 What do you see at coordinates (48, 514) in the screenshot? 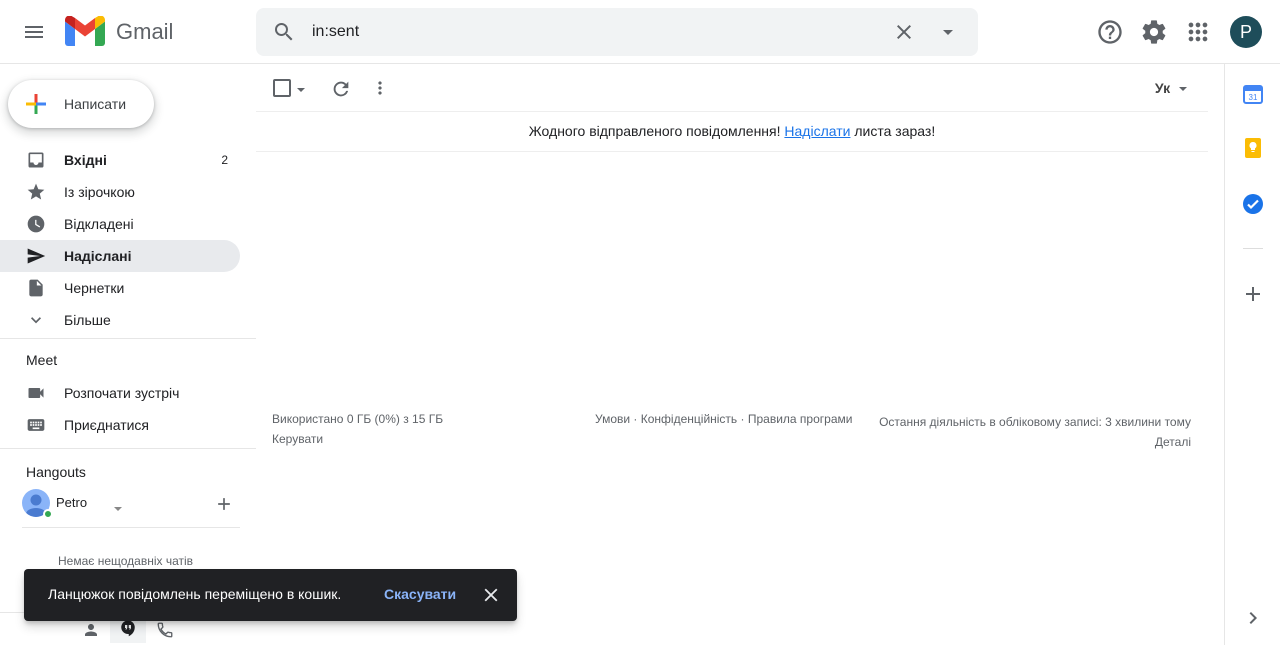
I see `online-status-dot` at bounding box center [48, 514].